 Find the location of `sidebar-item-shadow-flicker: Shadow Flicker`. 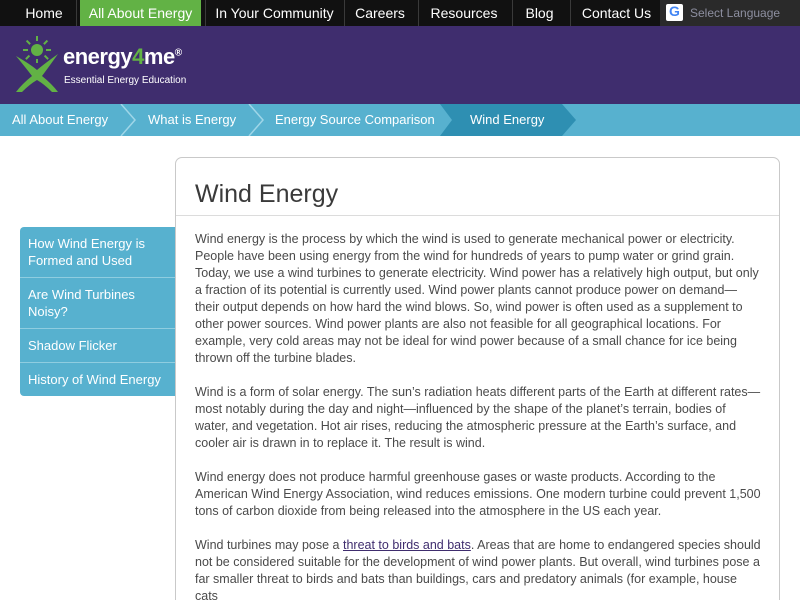

sidebar-item-shadow-flicker: Shadow Flicker is located at coordinates (98, 346).